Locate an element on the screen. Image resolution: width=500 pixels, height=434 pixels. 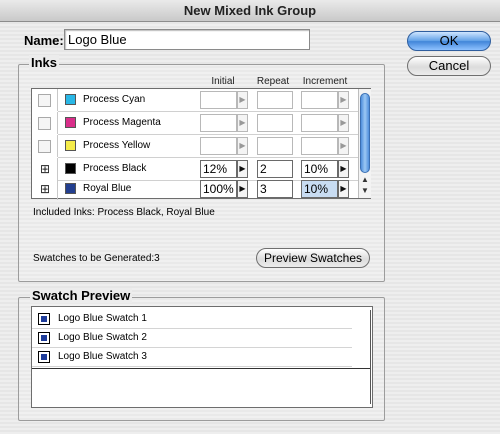
list-item: Logo Blue Swatch 2 is located at coordinates (192, 338).